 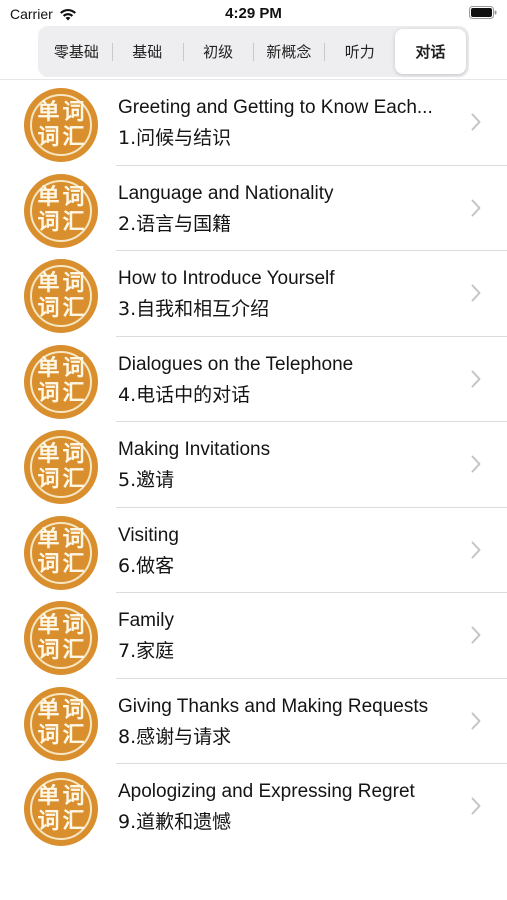 I want to click on tab-4: 新概念, so click(x=288, y=51).